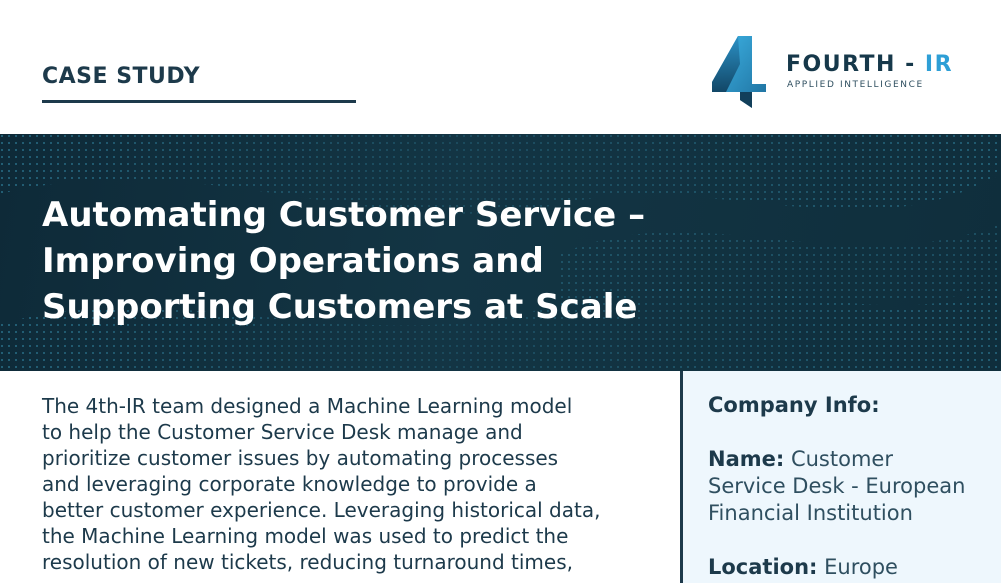 The width and height of the screenshot is (1001, 583). What do you see at coordinates (855, 85) in the screenshot?
I see `logo-tagline: APPLIED INTELLIGENCE` at bounding box center [855, 85].